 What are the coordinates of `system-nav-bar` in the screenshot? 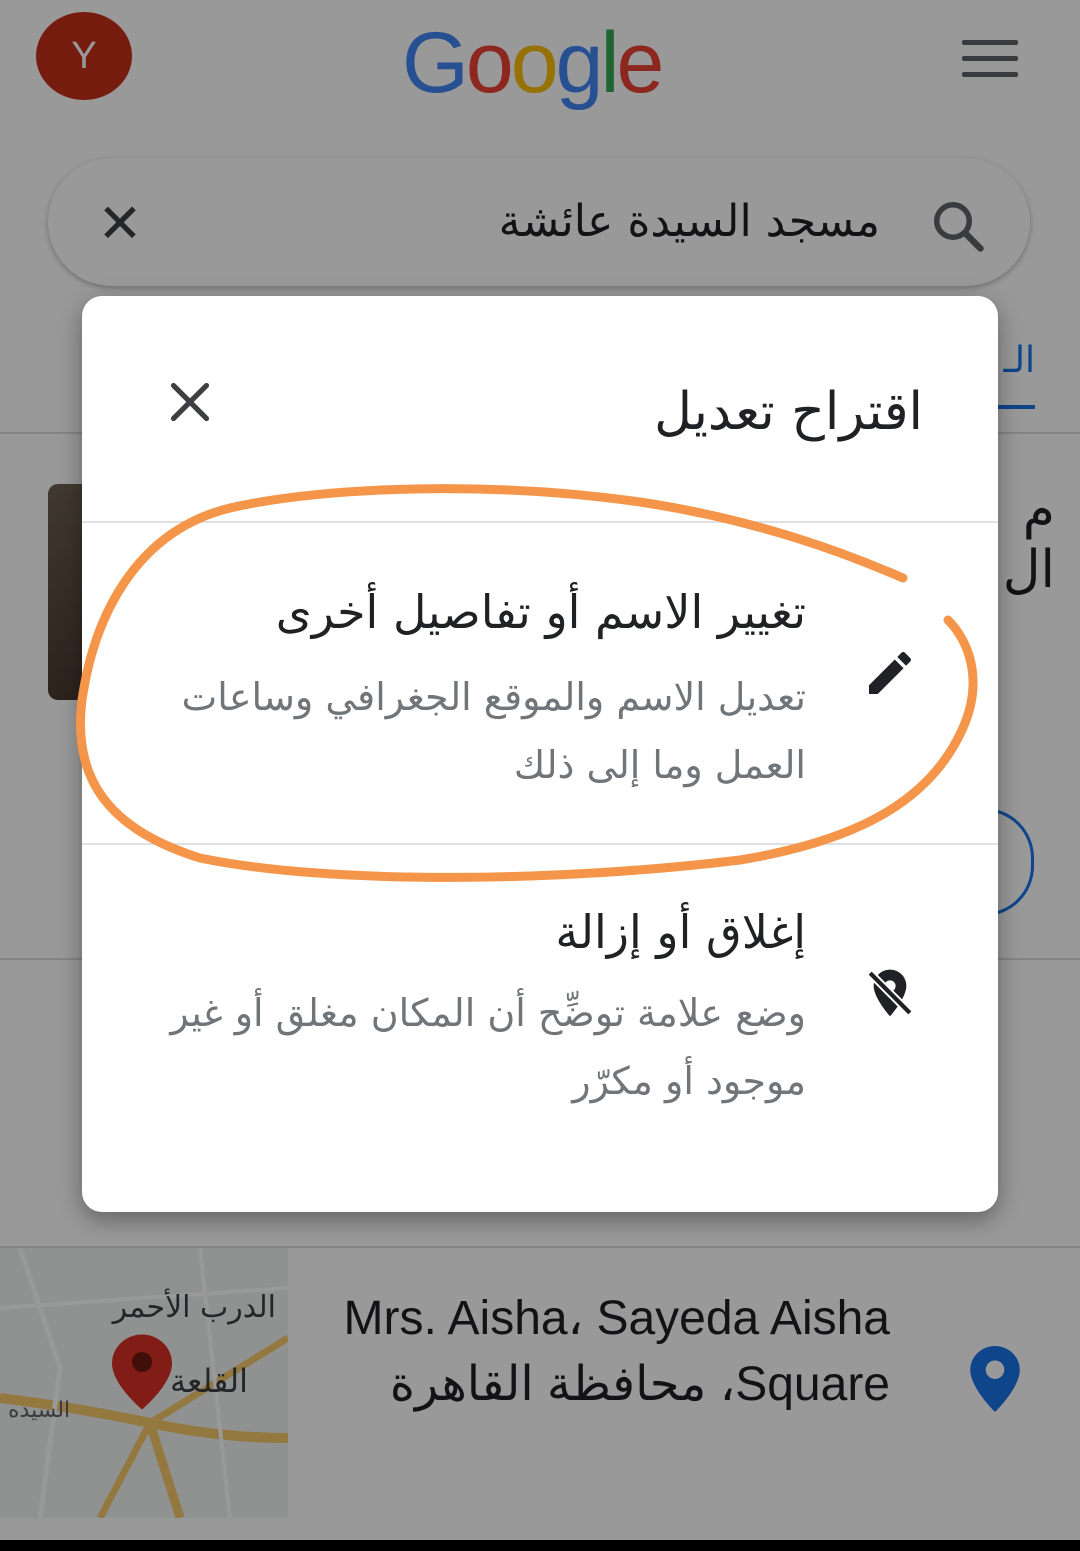 It's located at (540, 1545).